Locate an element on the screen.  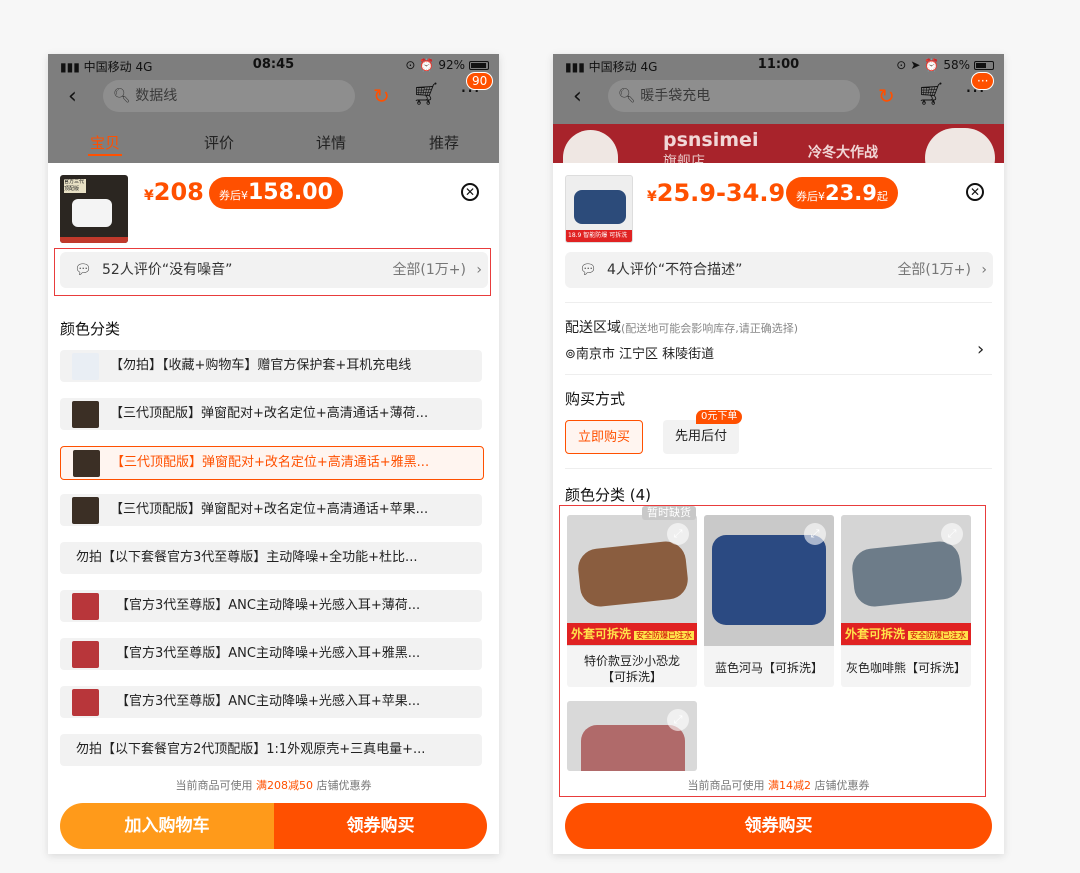
promo-strip: 外套可拆洗 安全防爆已注水 is located at coordinates (906, 634).